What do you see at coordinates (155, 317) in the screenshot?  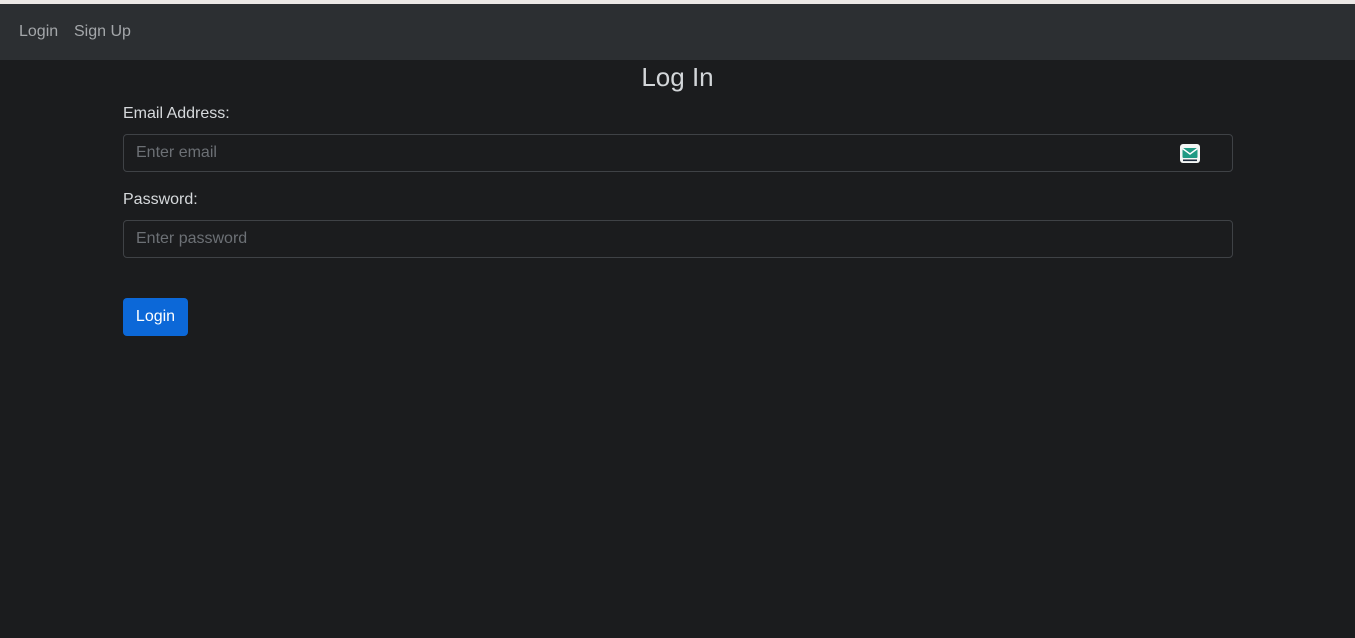 I see `login-button: Login` at bounding box center [155, 317].